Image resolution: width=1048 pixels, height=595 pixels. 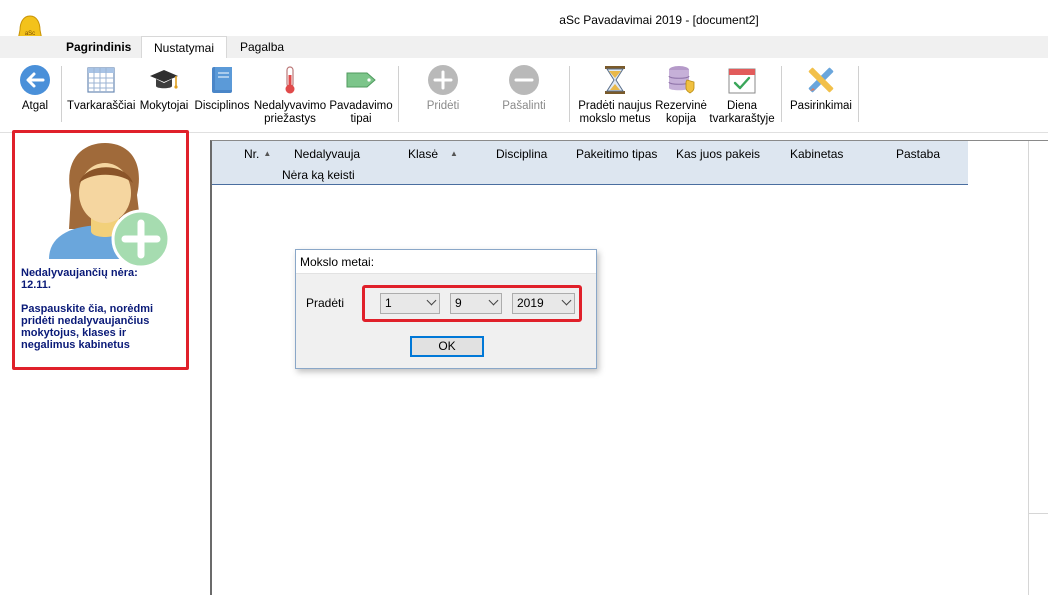 What do you see at coordinates (361, 80) in the screenshot?
I see `tag-icon` at bounding box center [361, 80].